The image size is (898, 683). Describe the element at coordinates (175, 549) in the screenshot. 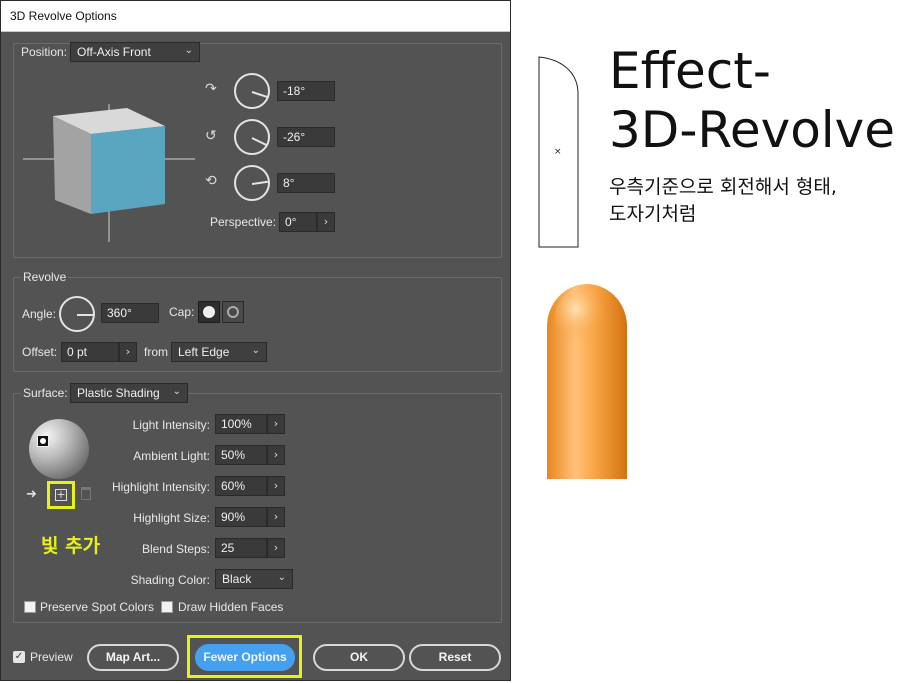

I see `blend-steps-label: Blend Steps:` at that location.